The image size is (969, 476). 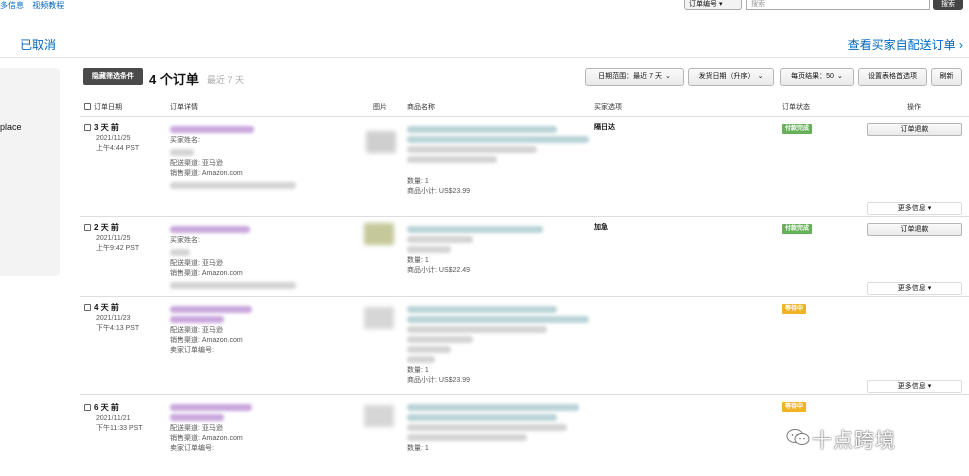 I want to click on video-tutorial-link: 视频教程, so click(x=48, y=5).